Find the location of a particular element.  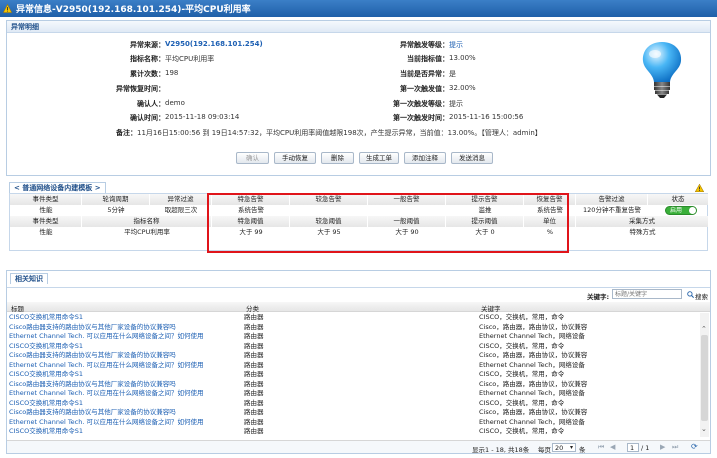

first-value-value: 32.00% is located at coordinates (462, 88).